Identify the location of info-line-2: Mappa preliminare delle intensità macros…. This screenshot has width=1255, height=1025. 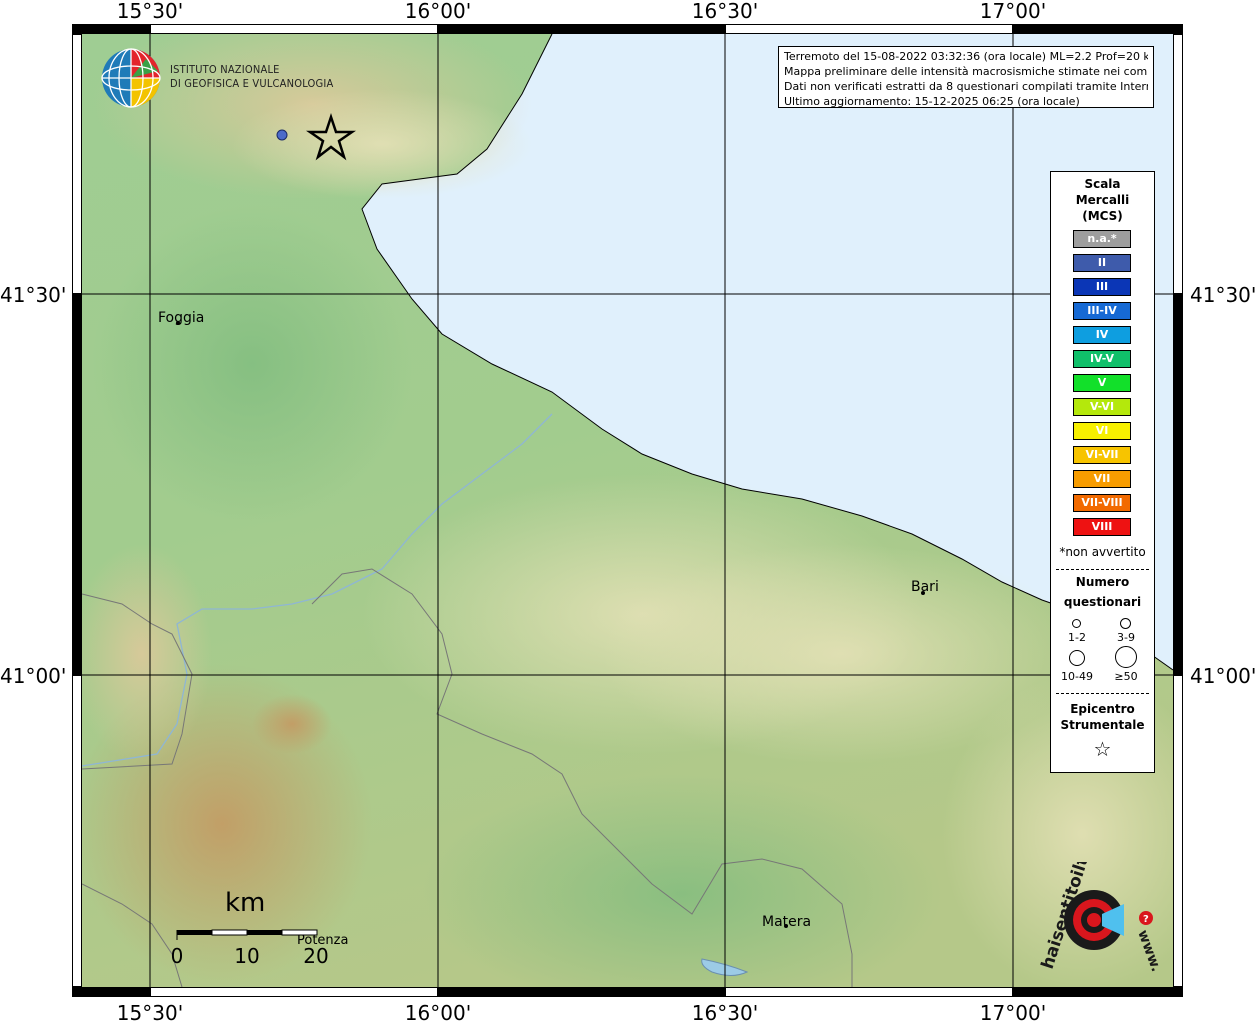
(966, 71).